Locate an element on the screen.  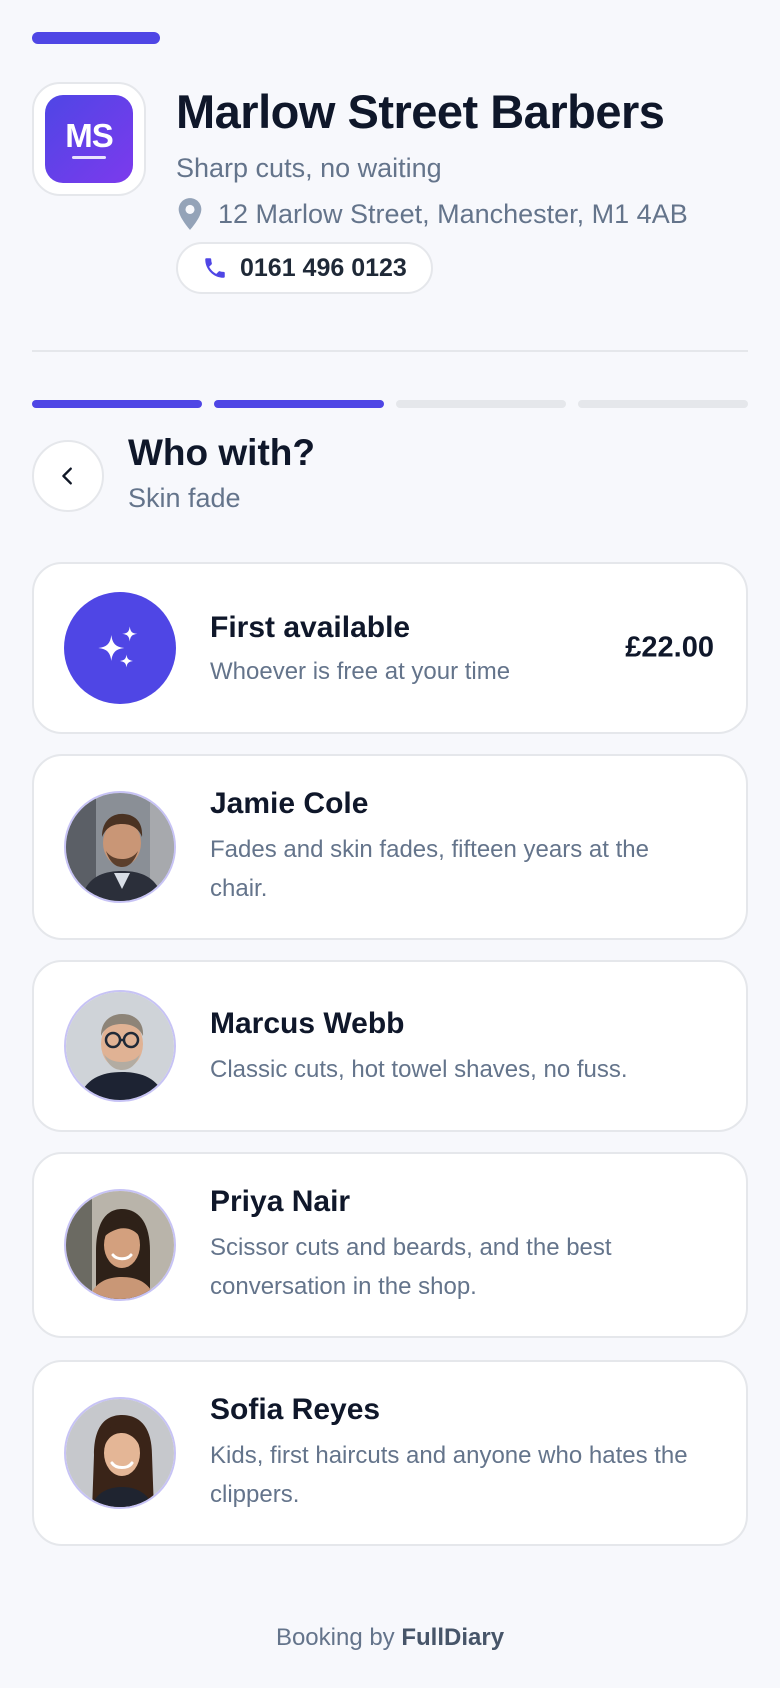
footer-credit: Booking by FullDiary is located at coordinates (390, 1638).